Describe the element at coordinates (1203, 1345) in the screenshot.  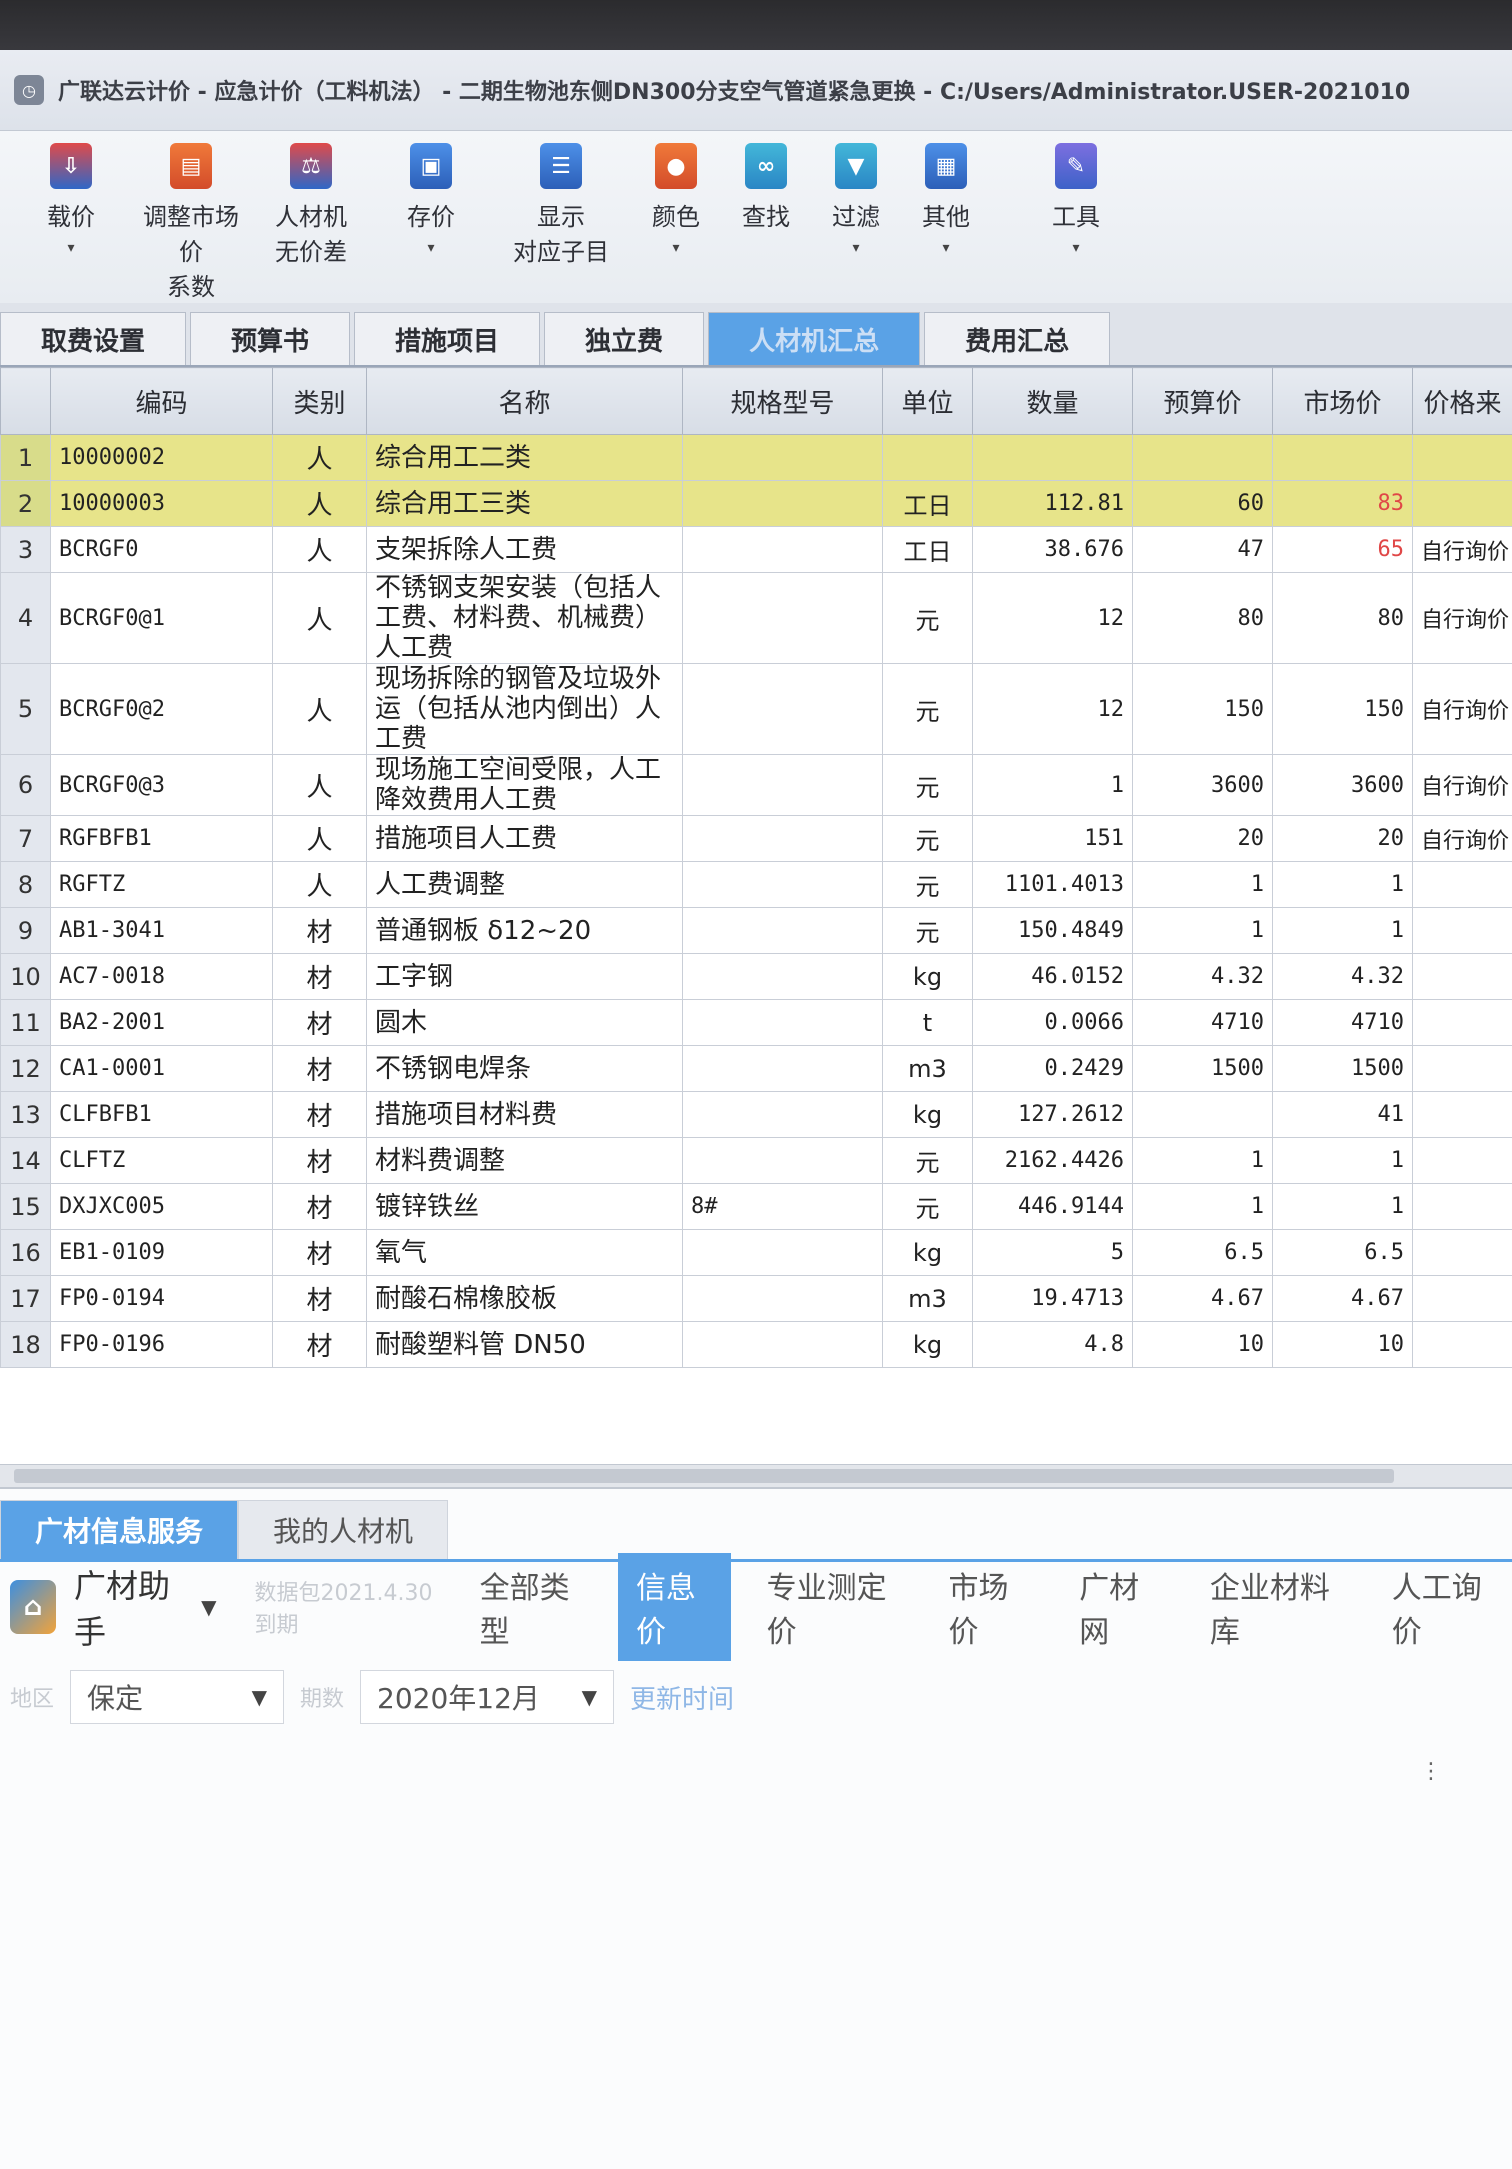
I see `budget-price-cell: 10` at that location.